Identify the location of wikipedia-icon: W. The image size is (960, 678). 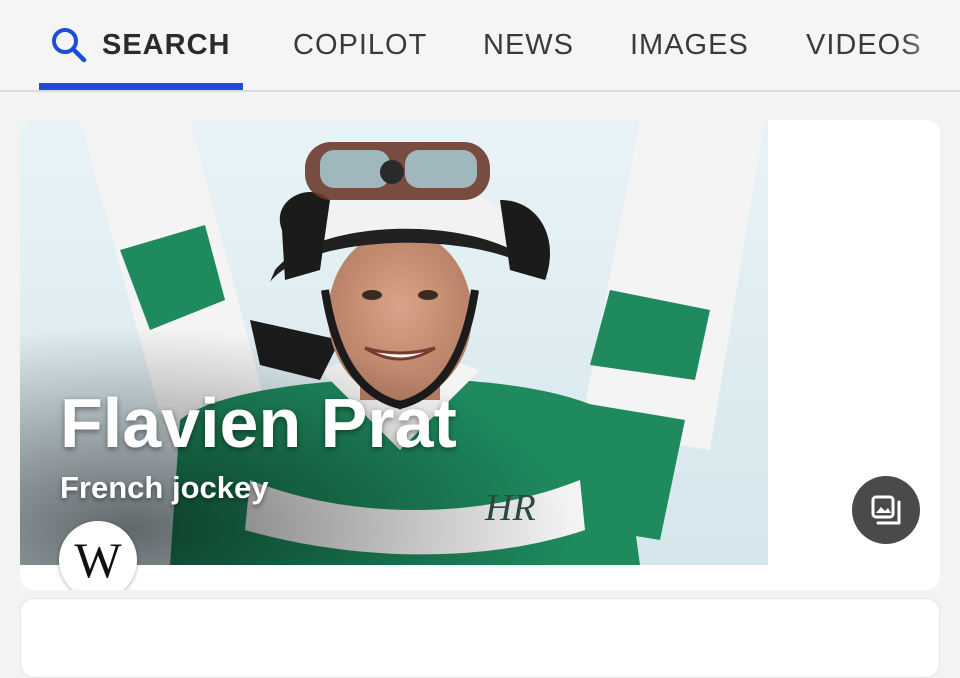
(98, 555).